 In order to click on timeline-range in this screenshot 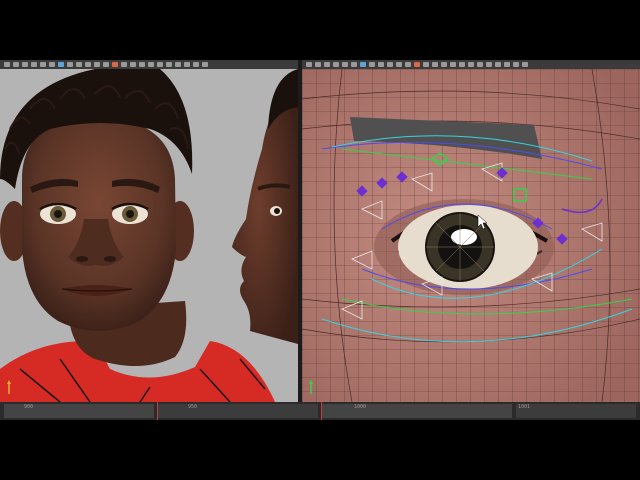, I will do `click(238, 411)`.